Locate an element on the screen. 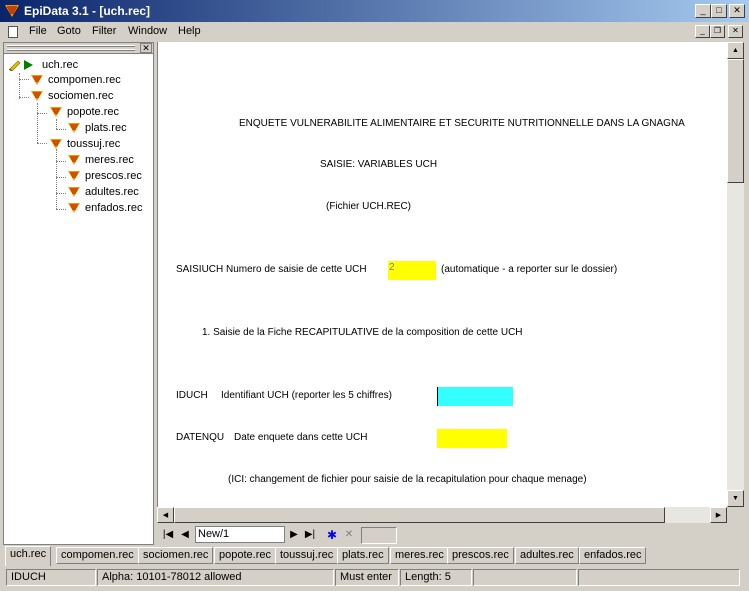 The height and width of the screenshot is (591, 749). tab-uch: uch.rec is located at coordinates (28, 556).